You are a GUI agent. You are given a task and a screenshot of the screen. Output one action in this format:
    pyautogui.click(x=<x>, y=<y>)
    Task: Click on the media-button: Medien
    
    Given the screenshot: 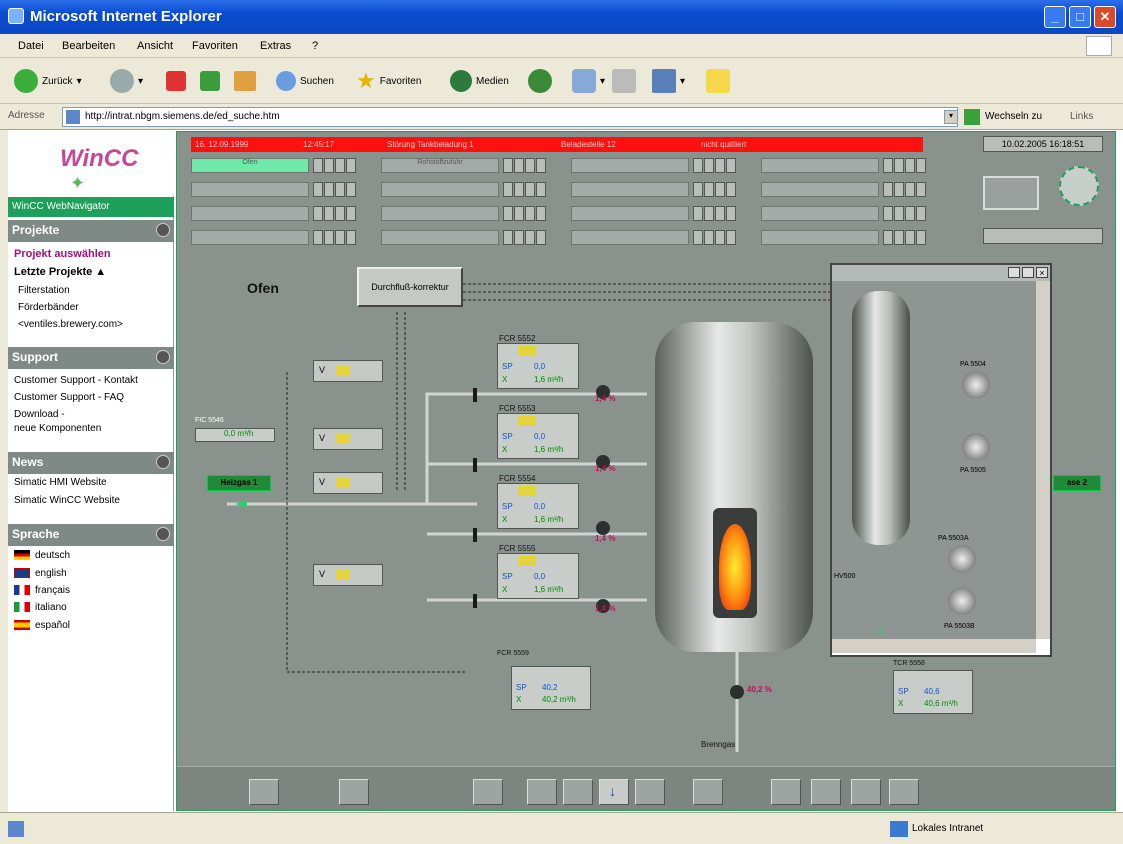 What is the action you would take?
    pyautogui.click(x=479, y=81)
    